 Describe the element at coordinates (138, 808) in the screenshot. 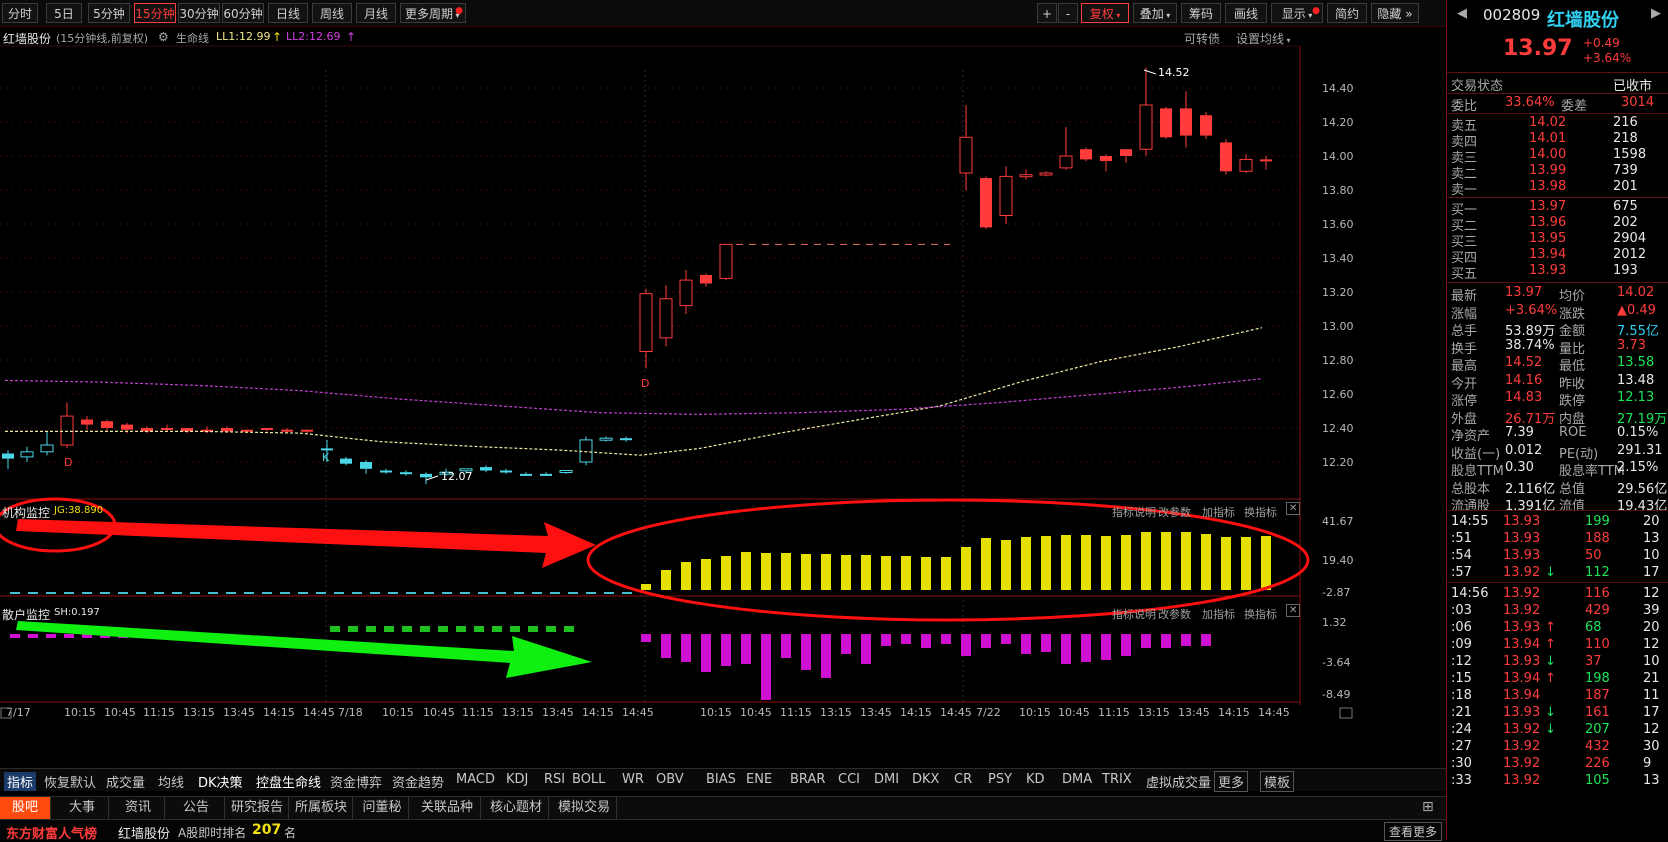

I see `bottom-tab: 资讯` at that location.